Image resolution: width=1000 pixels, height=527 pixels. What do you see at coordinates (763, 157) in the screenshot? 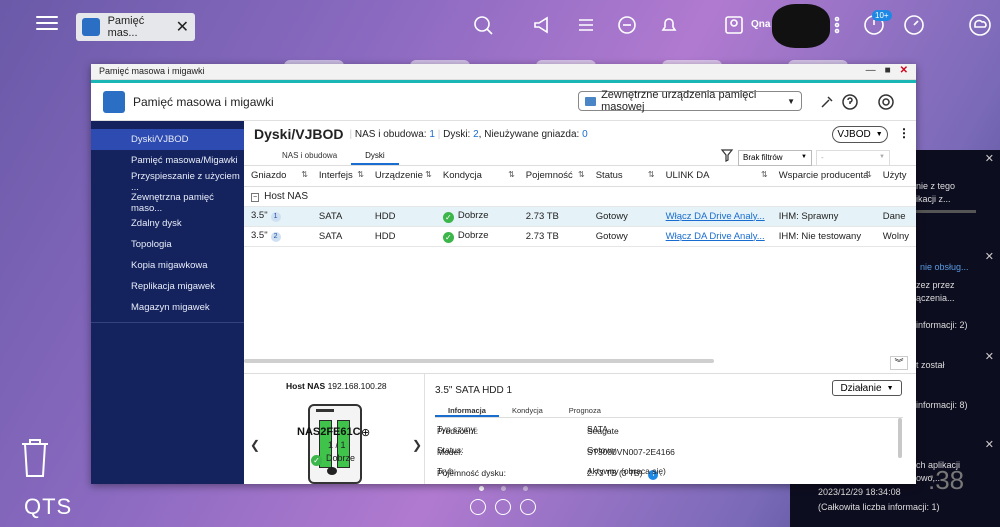
I see `filter-select-value: Brak filtrów` at bounding box center [763, 157].